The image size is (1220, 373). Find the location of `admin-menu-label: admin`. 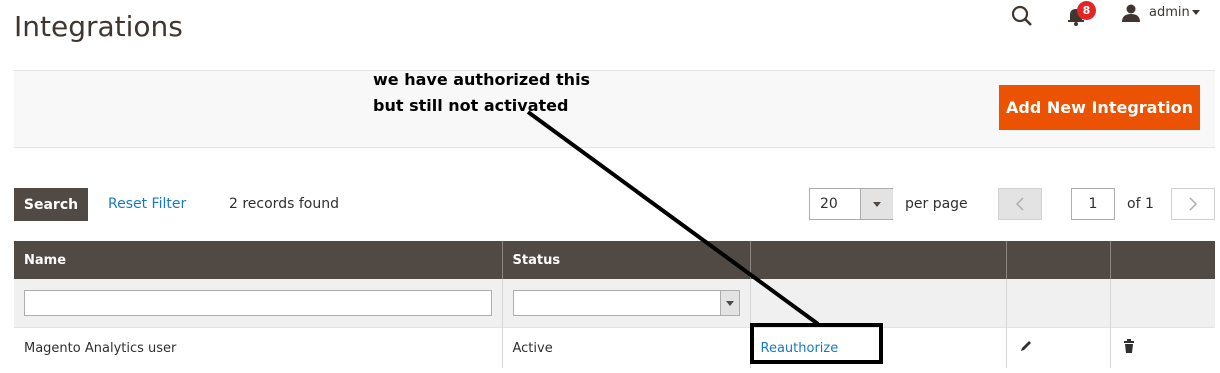

admin-menu-label: admin is located at coordinates (1169, 12).